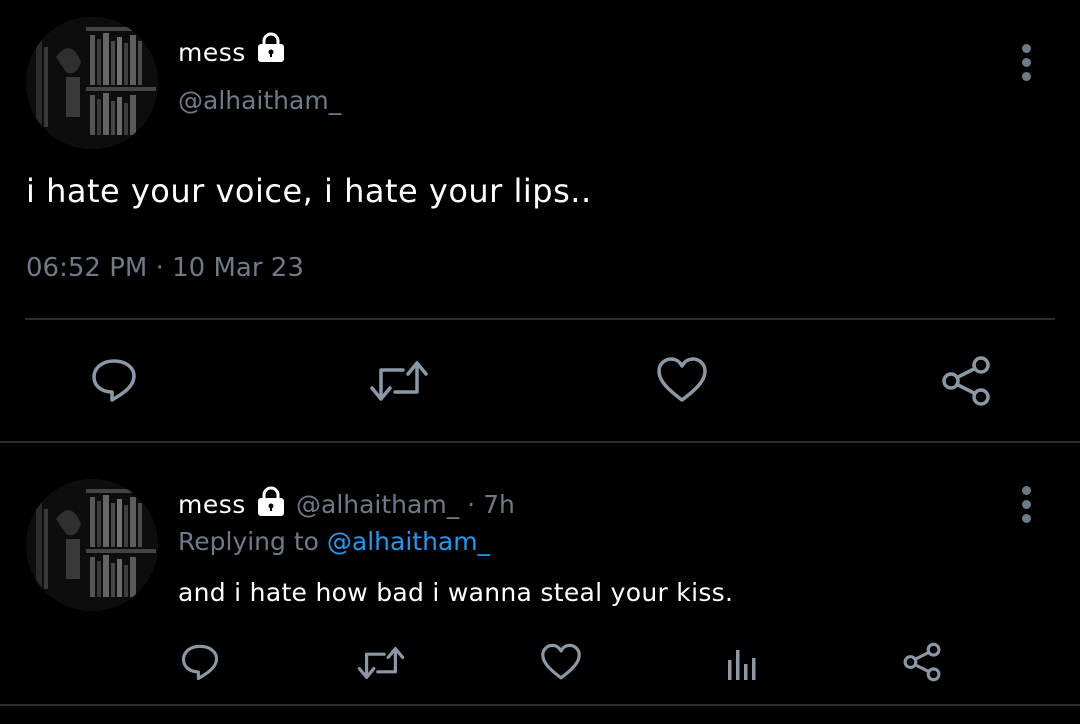 The width and height of the screenshot is (1080, 724). Describe the element at coordinates (238, 268) in the screenshot. I see `tweet-date: 10 Mar 23` at that location.